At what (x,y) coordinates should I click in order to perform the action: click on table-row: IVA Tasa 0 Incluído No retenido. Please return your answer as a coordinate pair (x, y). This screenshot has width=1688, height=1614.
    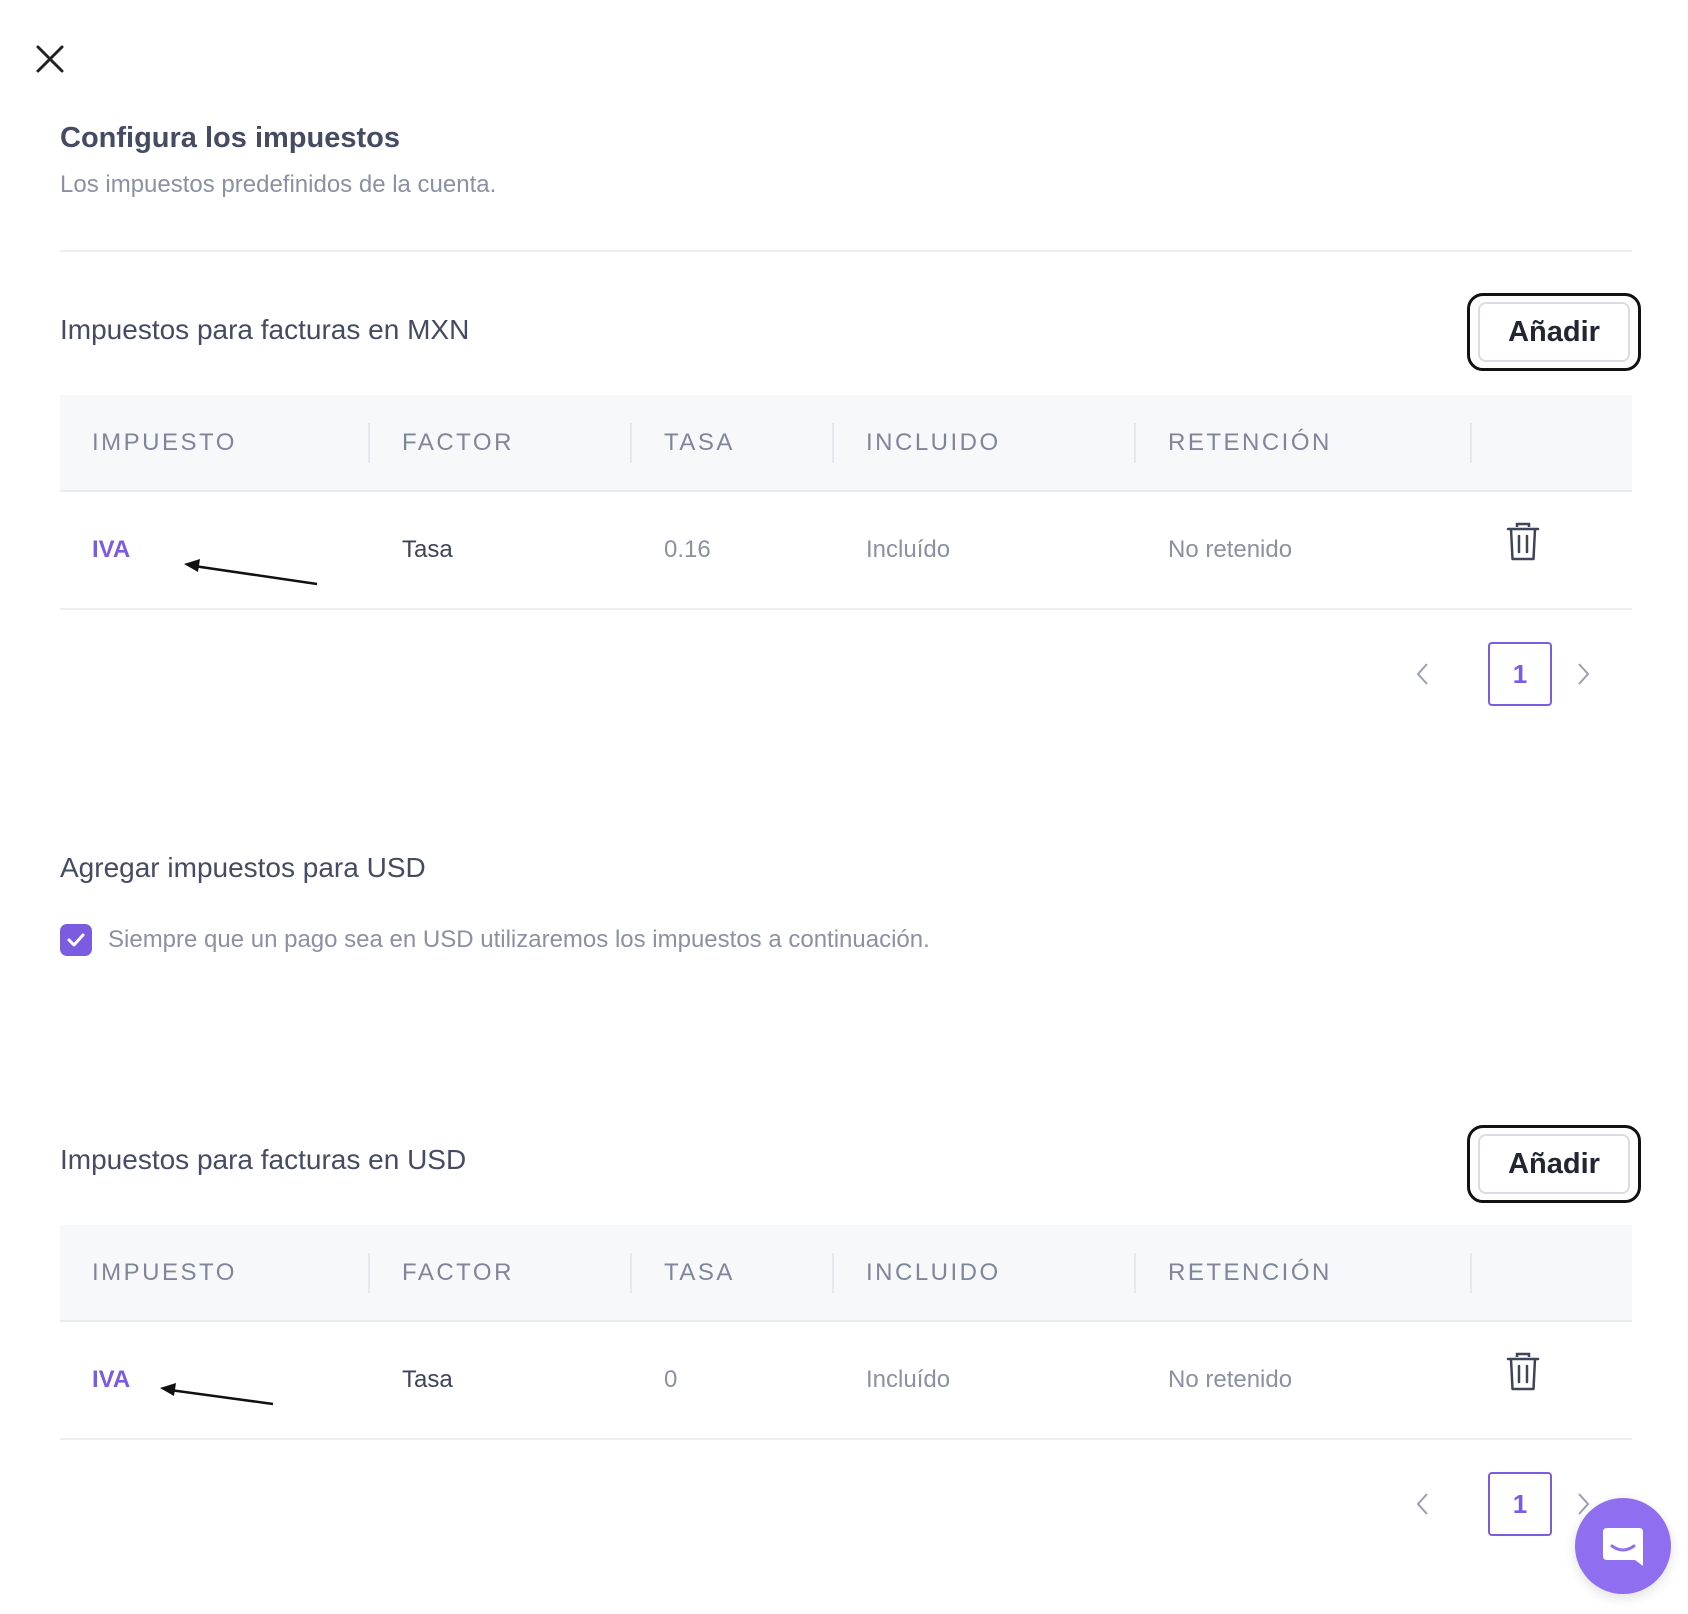
    Looking at the image, I should click on (846, 1381).